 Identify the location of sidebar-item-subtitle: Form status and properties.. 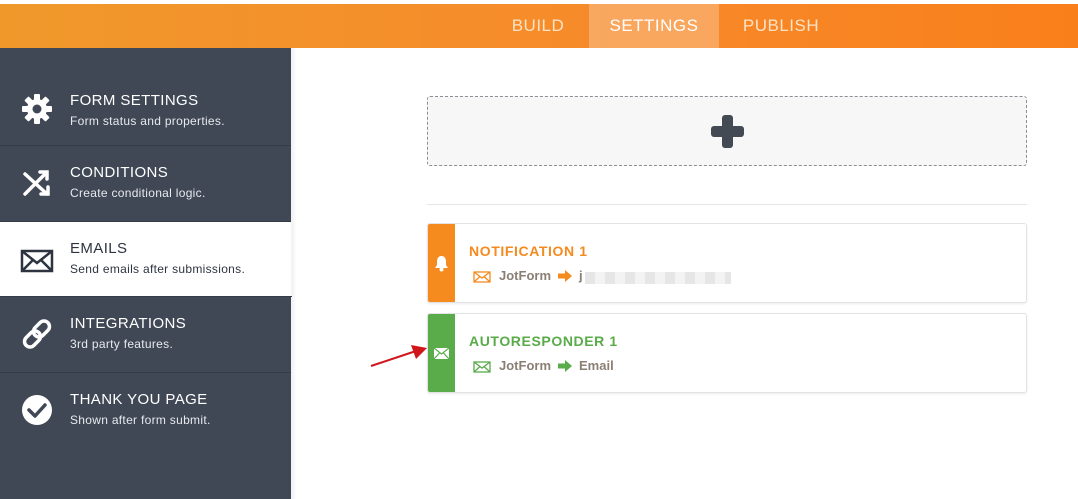
(147, 121).